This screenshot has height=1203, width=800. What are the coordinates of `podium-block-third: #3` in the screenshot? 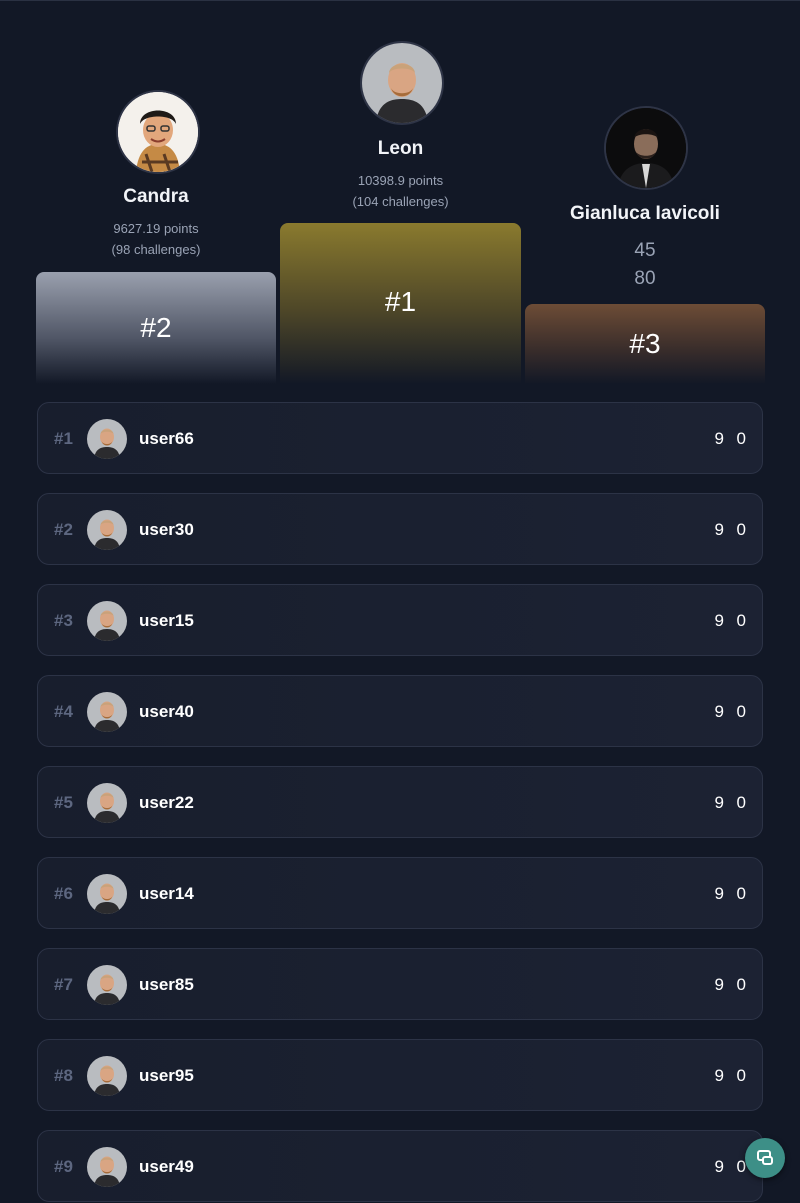 It's located at (645, 344).